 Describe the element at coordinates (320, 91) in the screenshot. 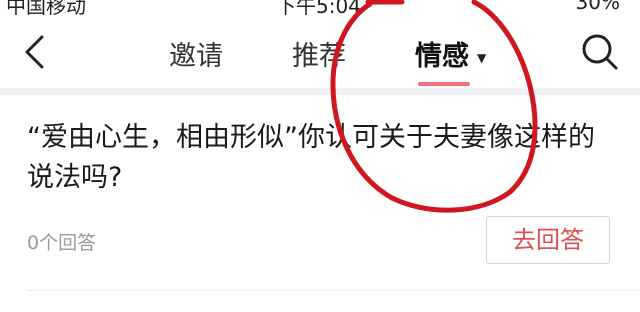

I see `section-divider` at that location.